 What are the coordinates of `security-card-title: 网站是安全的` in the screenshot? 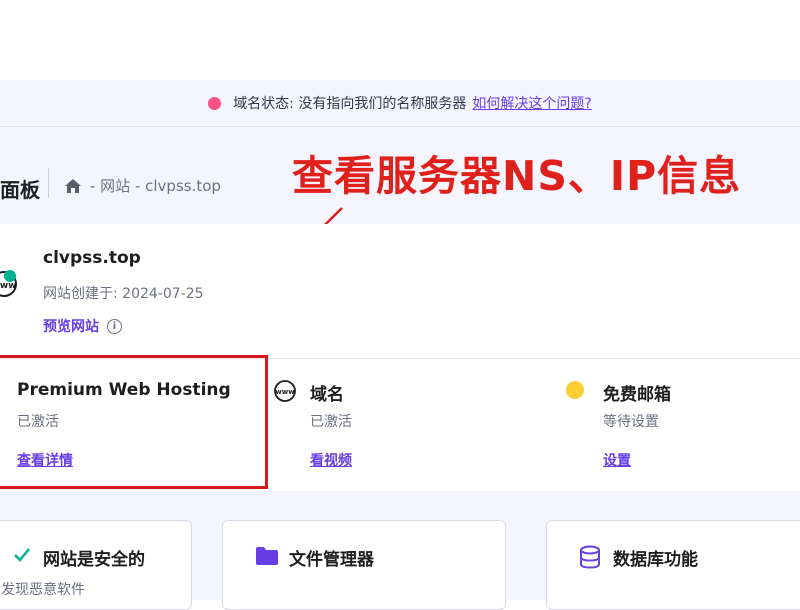 It's located at (94, 560).